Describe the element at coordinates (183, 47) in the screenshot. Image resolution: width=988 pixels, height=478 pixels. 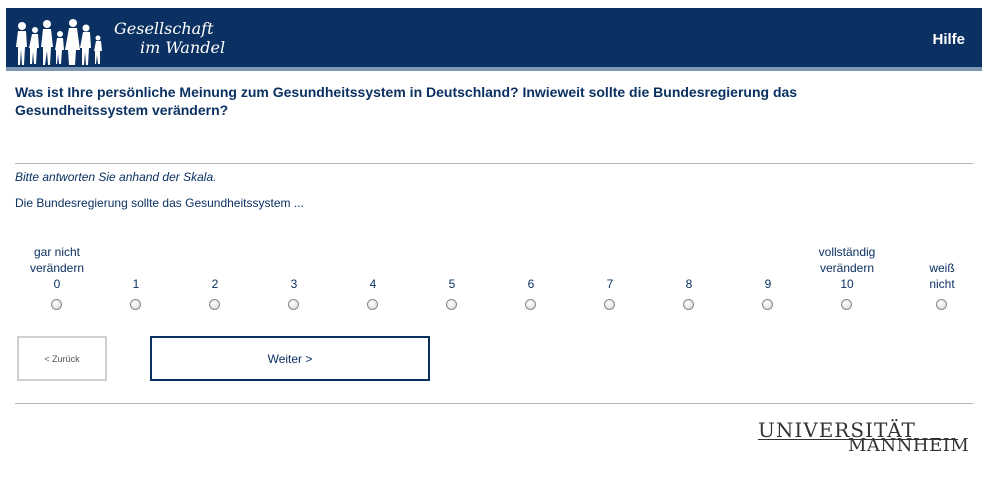
I see `logo-line-2: im Wandel` at that location.